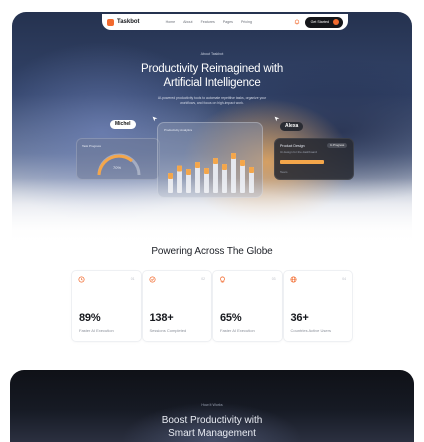  Describe the element at coordinates (90, 318) in the screenshot. I see `stat-value: 89%` at that location.